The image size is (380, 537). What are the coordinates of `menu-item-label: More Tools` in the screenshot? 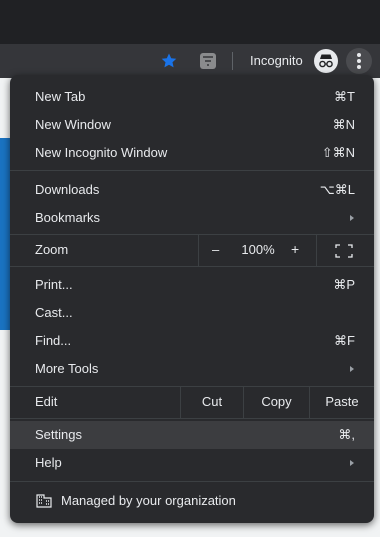 It's located at (67, 368).